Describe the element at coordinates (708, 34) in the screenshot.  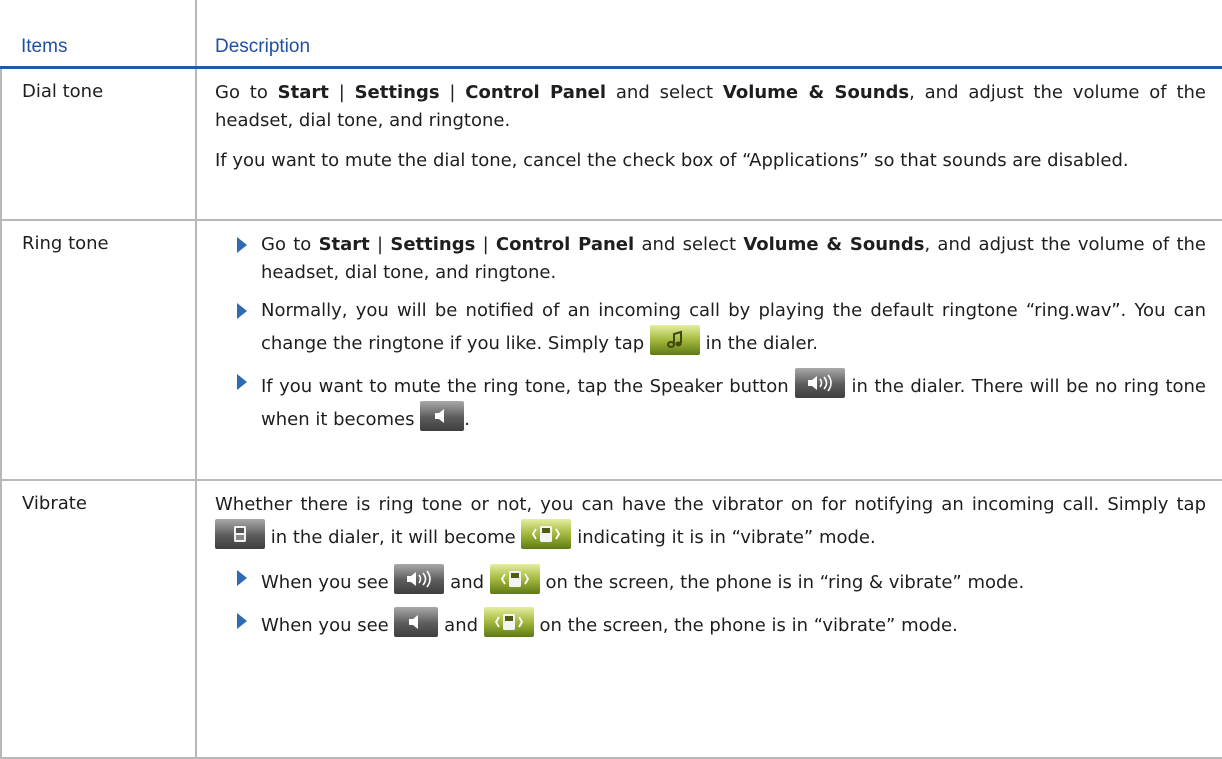
I see `header-cell-description: Description` at that location.